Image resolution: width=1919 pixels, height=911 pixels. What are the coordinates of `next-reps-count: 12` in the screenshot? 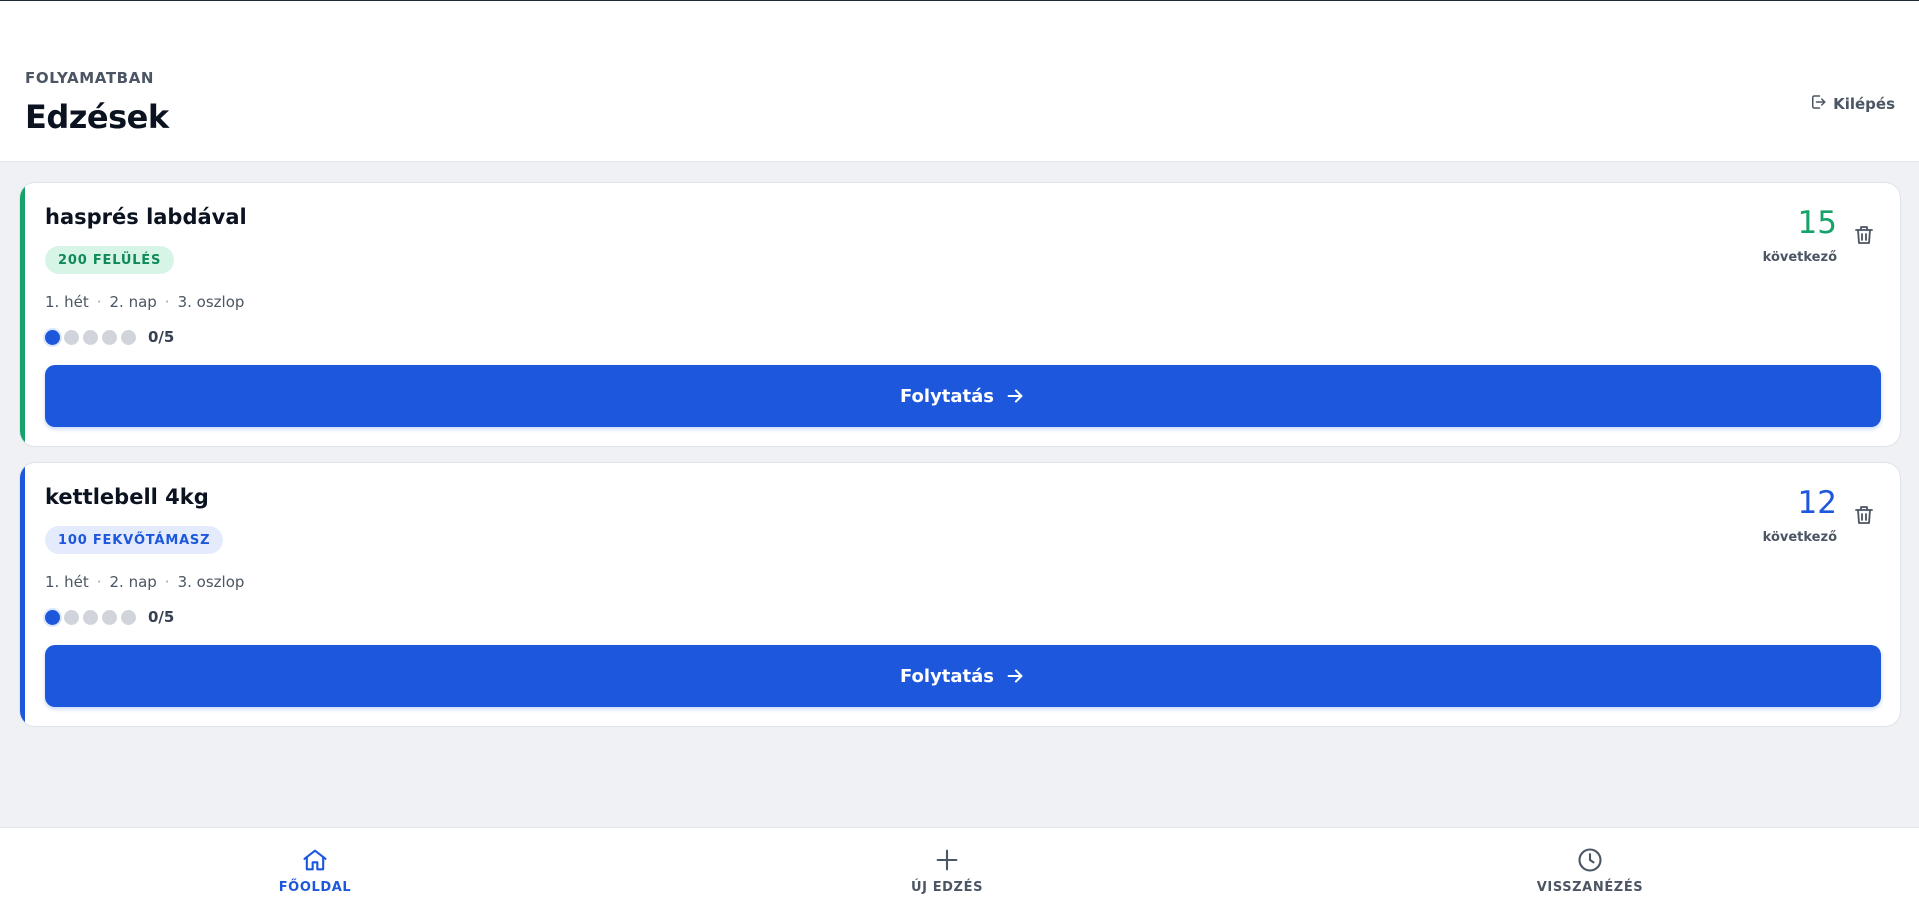 It's located at (1817, 503).